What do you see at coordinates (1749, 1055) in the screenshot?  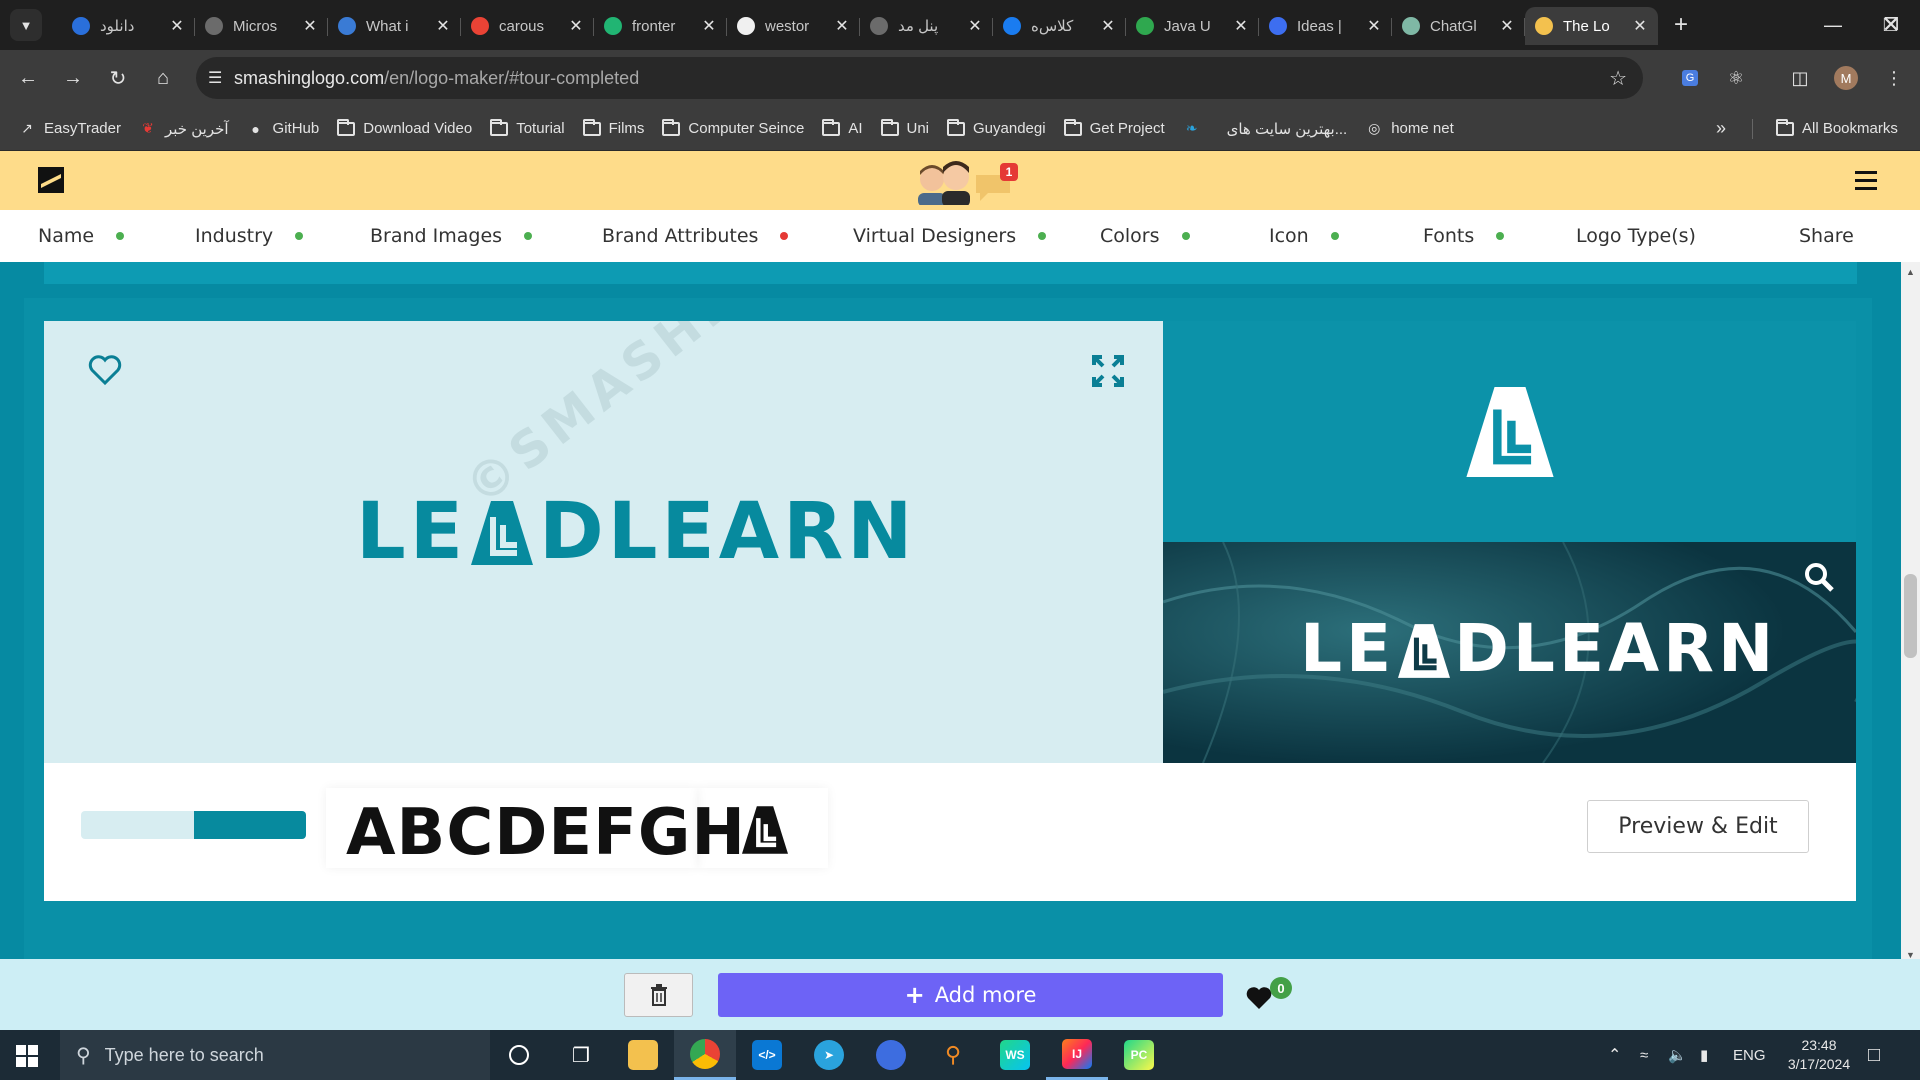 I see `language-indicator: ENG` at bounding box center [1749, 1055].